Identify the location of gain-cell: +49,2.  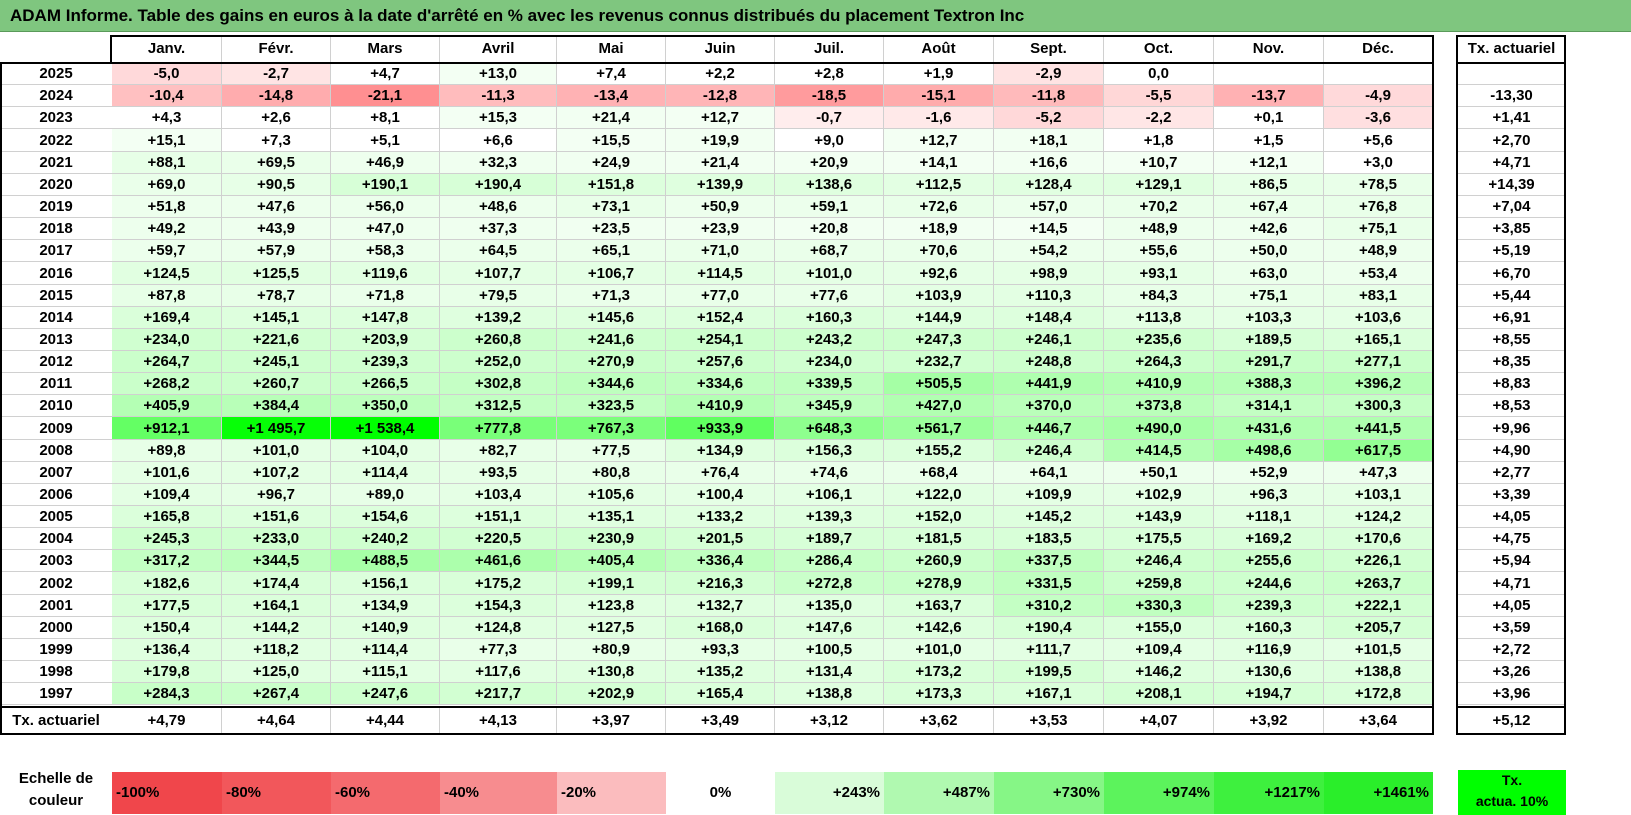
(167, 229).